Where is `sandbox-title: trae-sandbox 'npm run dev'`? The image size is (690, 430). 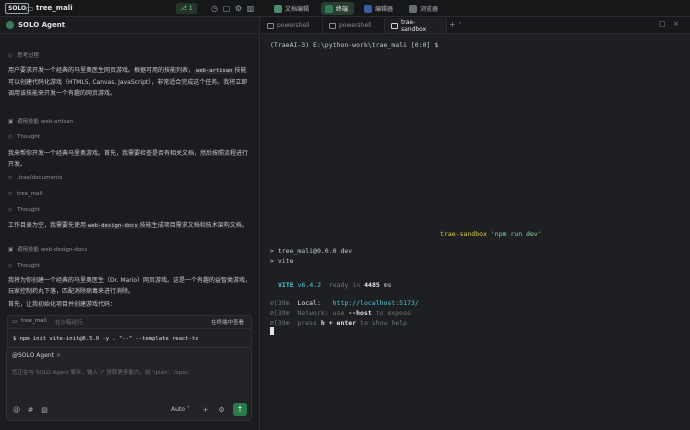
sandbox-title: trae-sandbox 'npm run dev' is located at coordinates (491, 234).